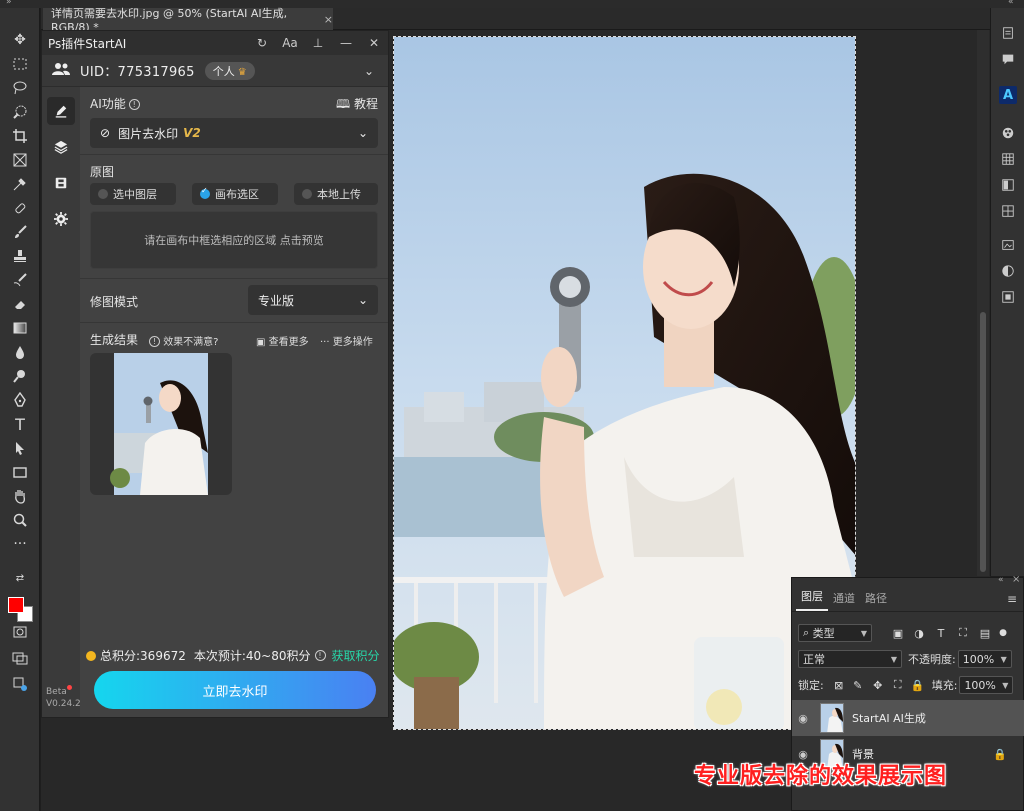 The height and width of the screenshot is (811, 1024). Describe the element at coordinates (16, 605) in the screenshot. I see `foreground-color-swatch` at that location.